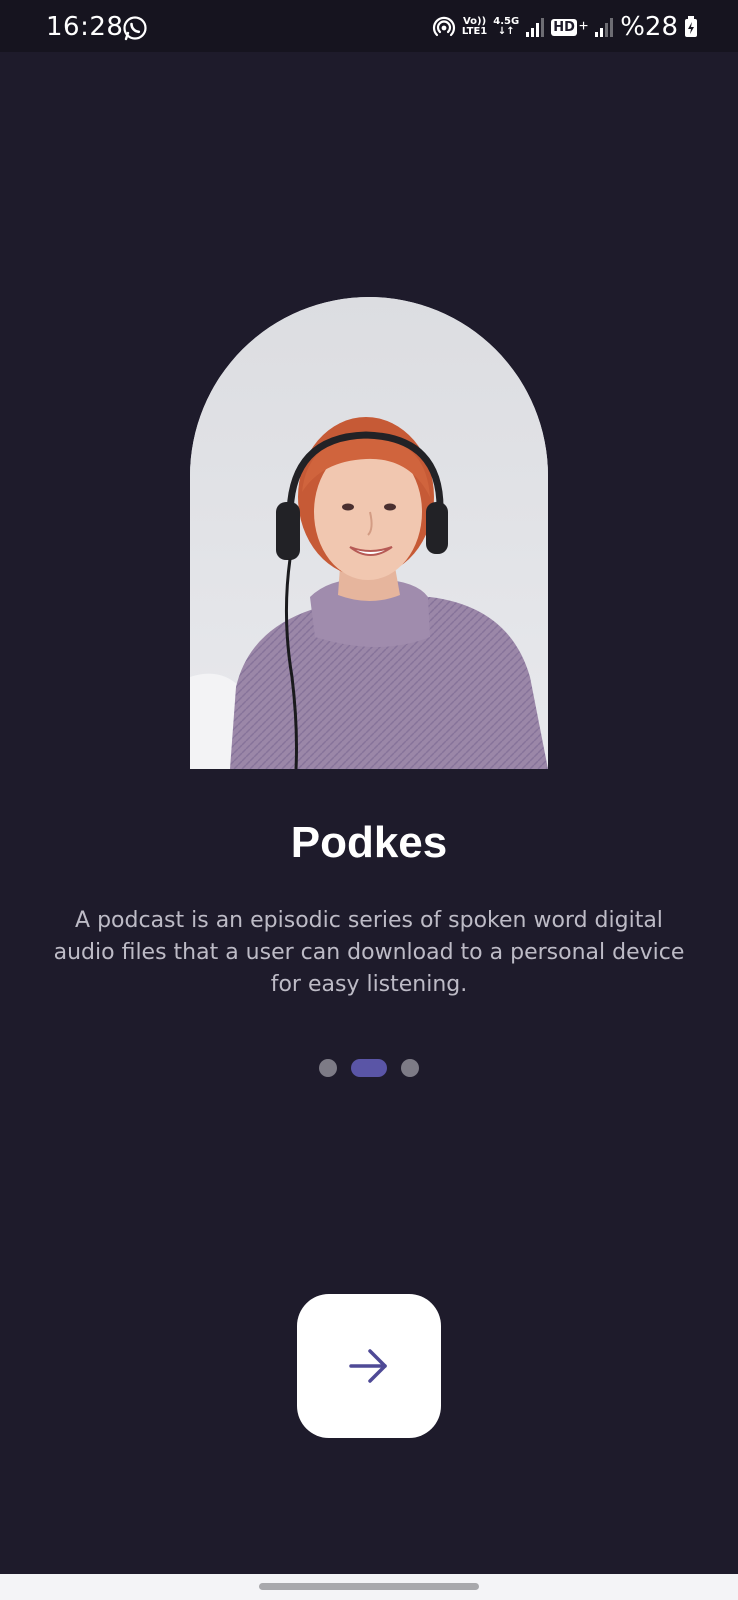  What do you see at coordinates (583, 26) in the screenshot?
I see `plus-icon: +` at bounding box center [583, 26].